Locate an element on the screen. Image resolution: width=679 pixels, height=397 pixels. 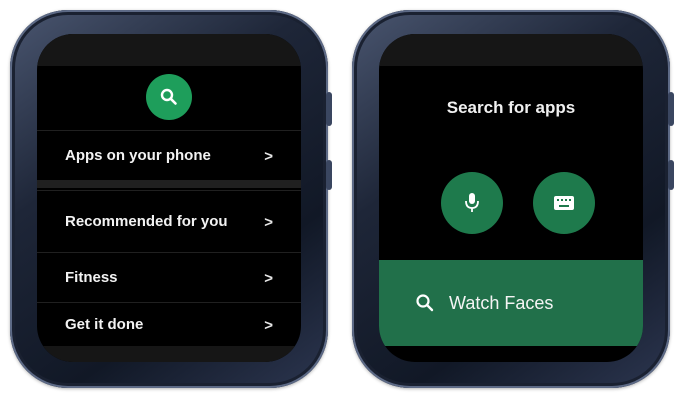
list-item-get-it-done: Get it done > is located at coordinates (169, 324).